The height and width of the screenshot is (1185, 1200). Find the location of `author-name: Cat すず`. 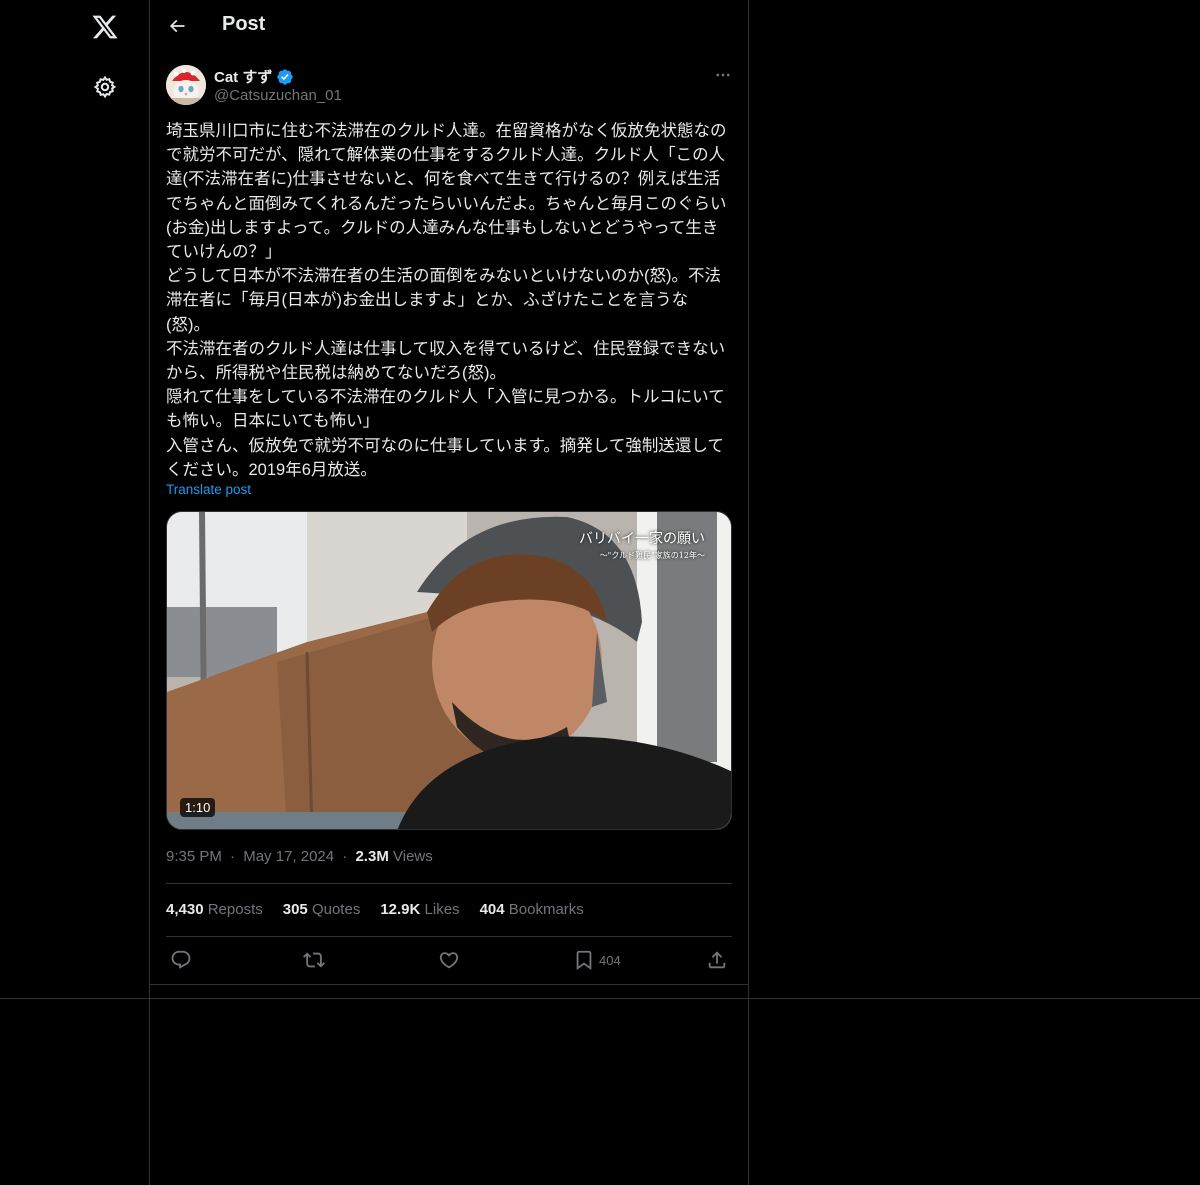

author-name: Cat すず is located at coordinates (254, 76).